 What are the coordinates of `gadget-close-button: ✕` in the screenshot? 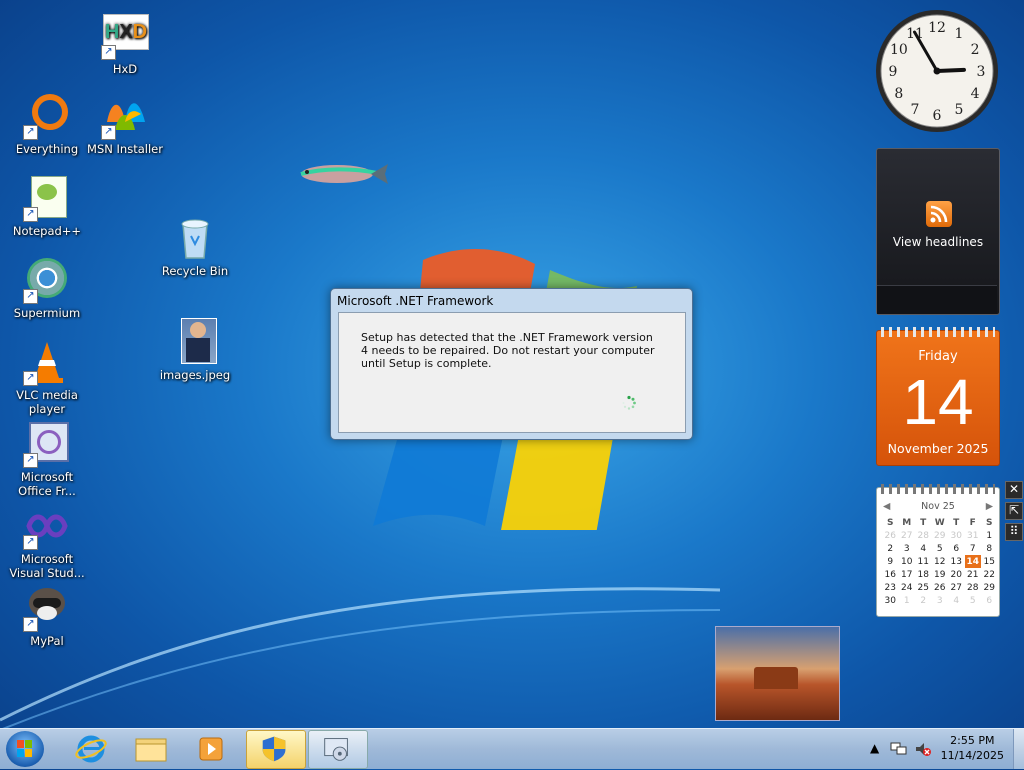 It's located at (1014, 490).